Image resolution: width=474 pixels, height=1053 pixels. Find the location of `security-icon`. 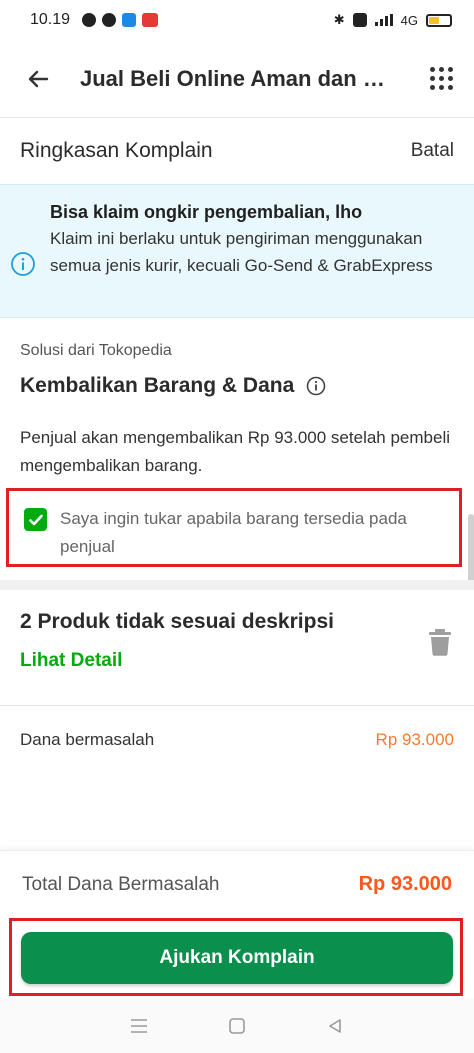

security-icon is located at coordinates (359, 20).